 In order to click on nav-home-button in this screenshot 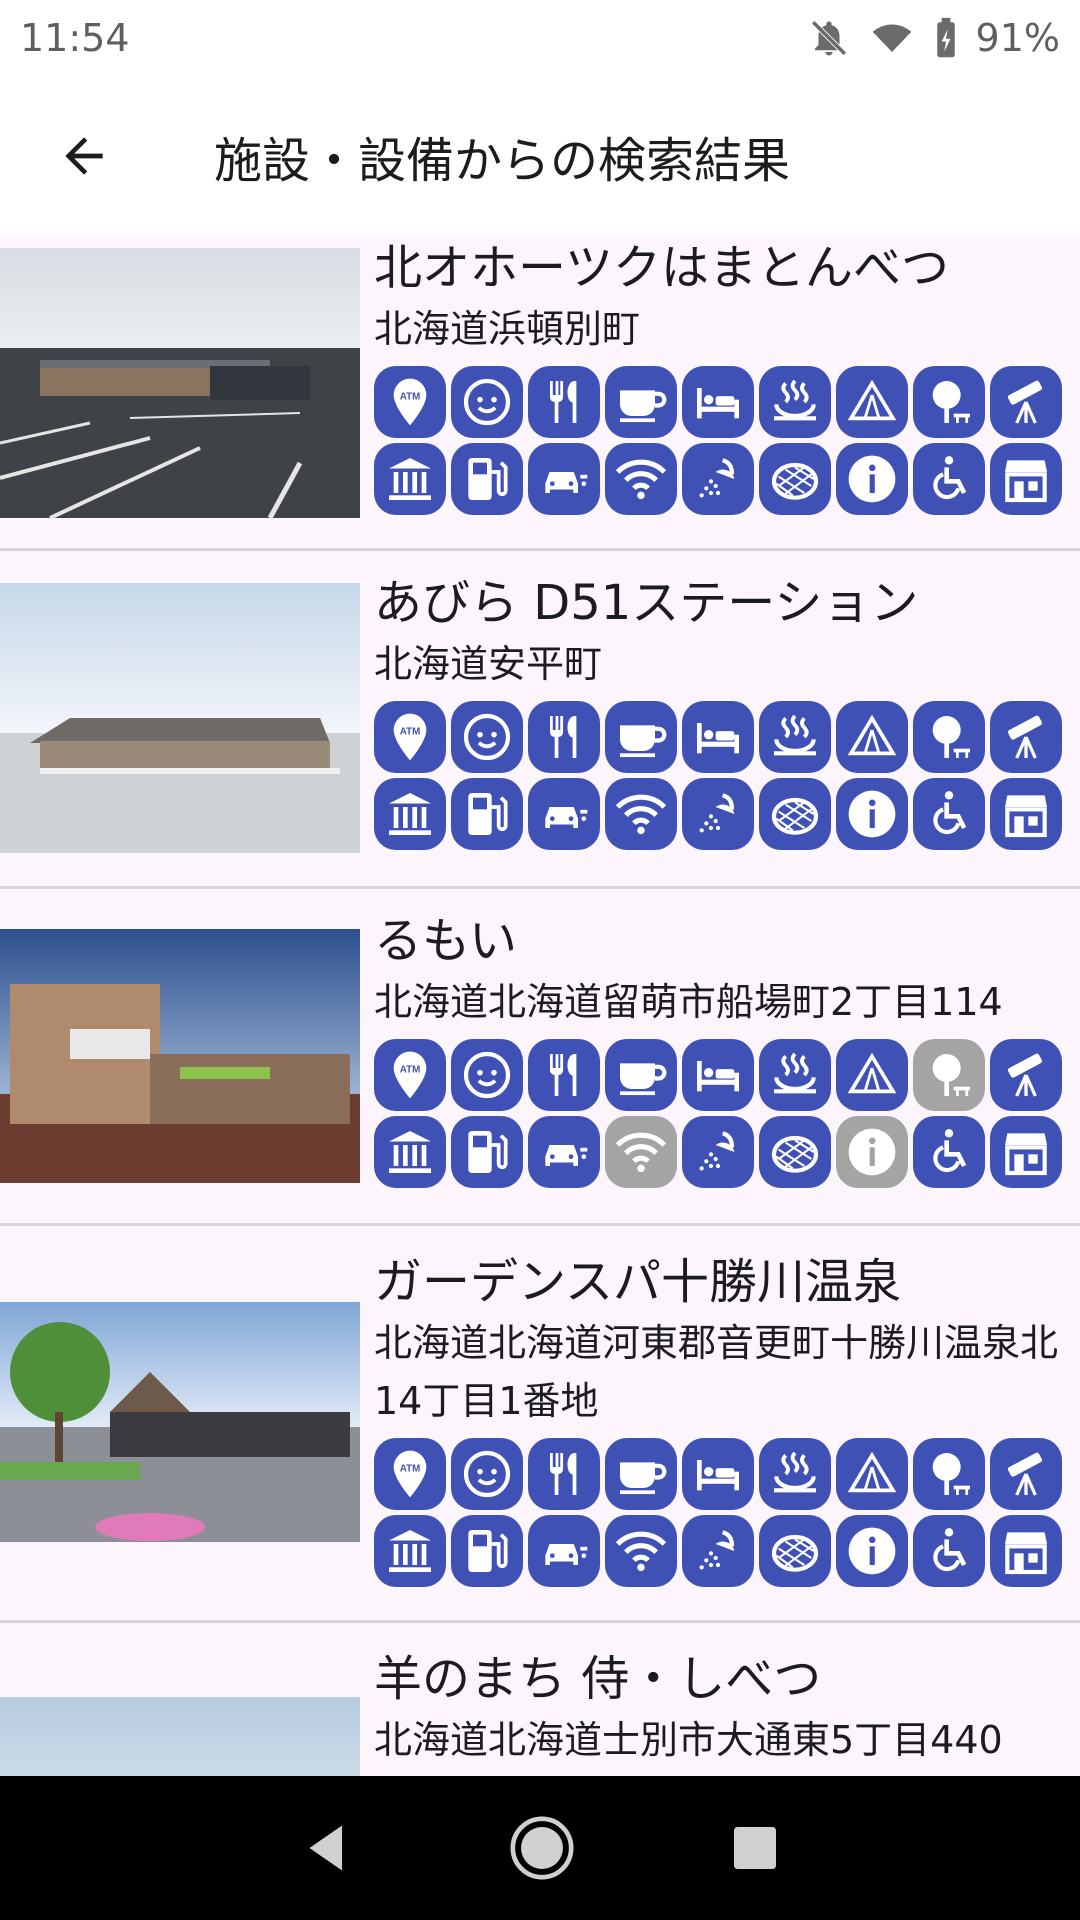, I will do `click(542, 1848)`.